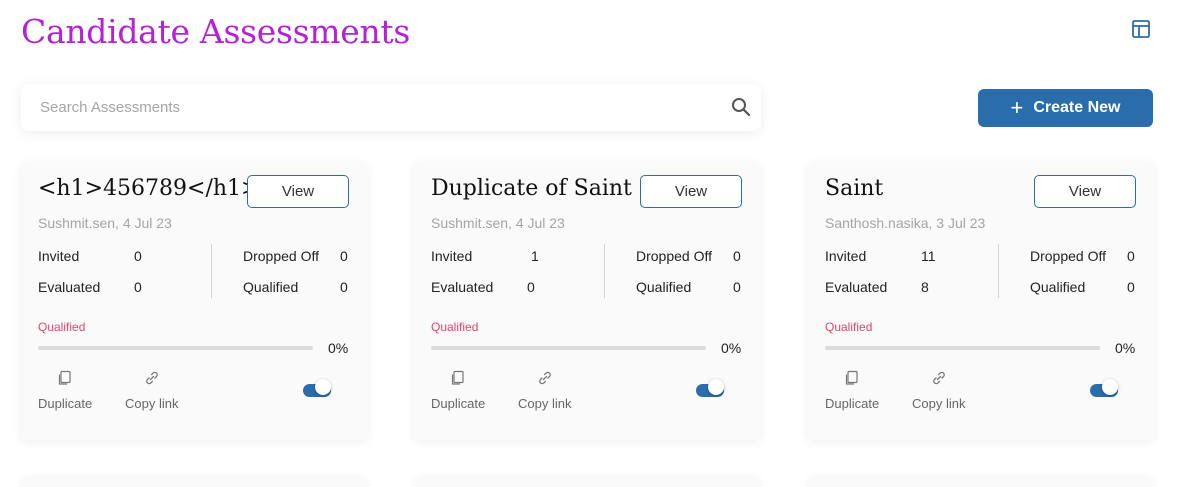 This screenshot has height=487, width=1200. Describe the element at coordinates (371, 107) in the screenshot. I see `search-input` at that location.